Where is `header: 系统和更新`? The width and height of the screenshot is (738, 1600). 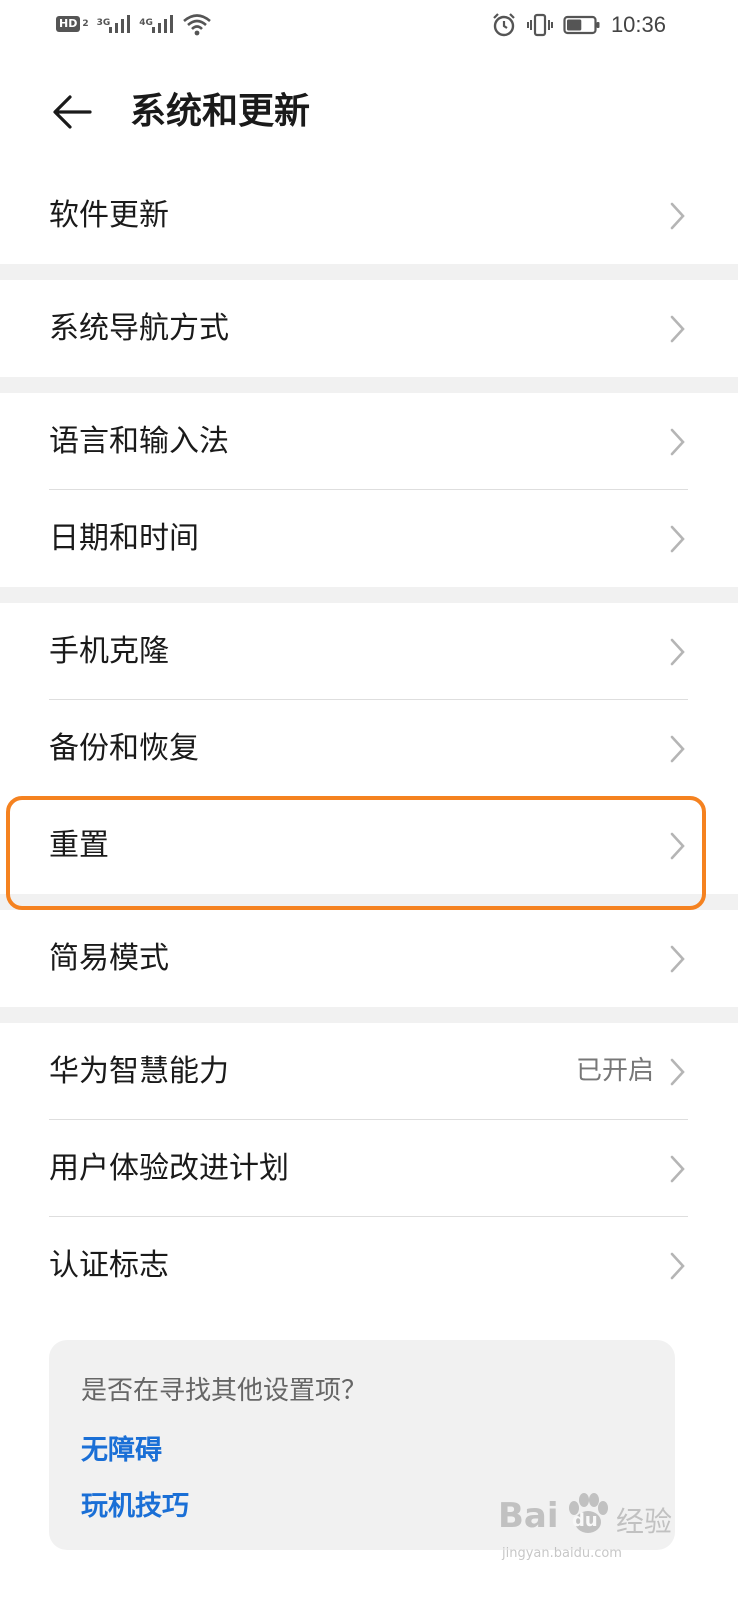
header: 系统和更新 is located at coordinates (369, 112).